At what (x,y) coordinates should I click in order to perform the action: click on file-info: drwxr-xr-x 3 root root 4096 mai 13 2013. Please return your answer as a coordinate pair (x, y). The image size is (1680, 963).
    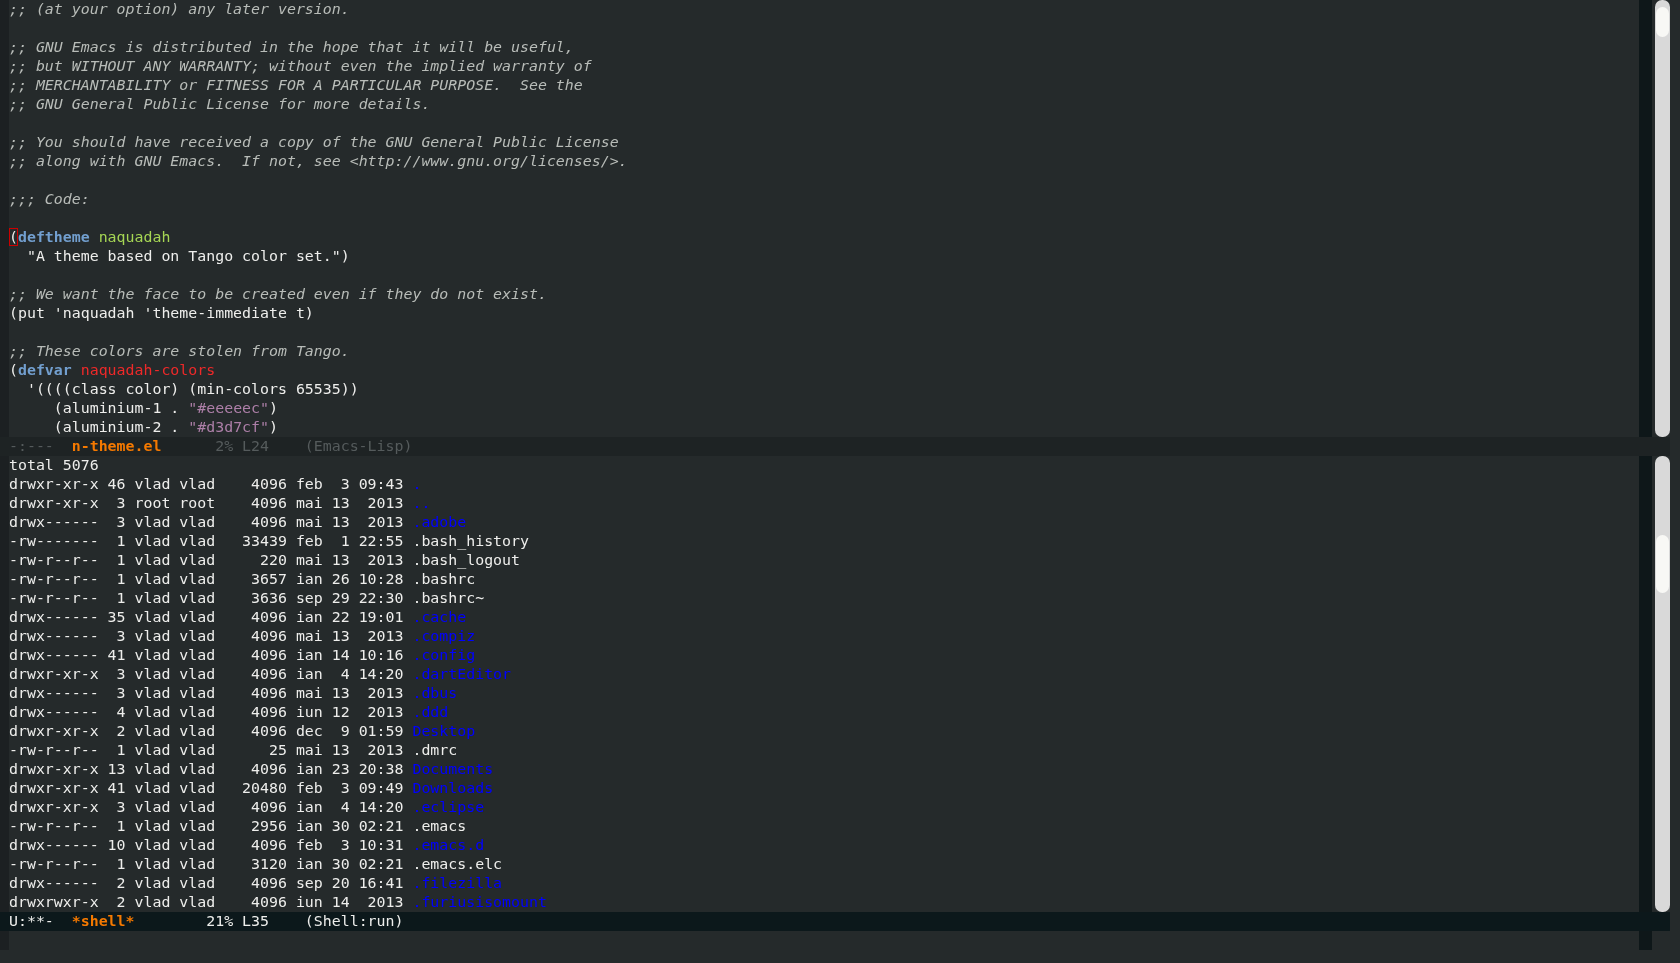
    Looking at the image, I should click on (206, 503).